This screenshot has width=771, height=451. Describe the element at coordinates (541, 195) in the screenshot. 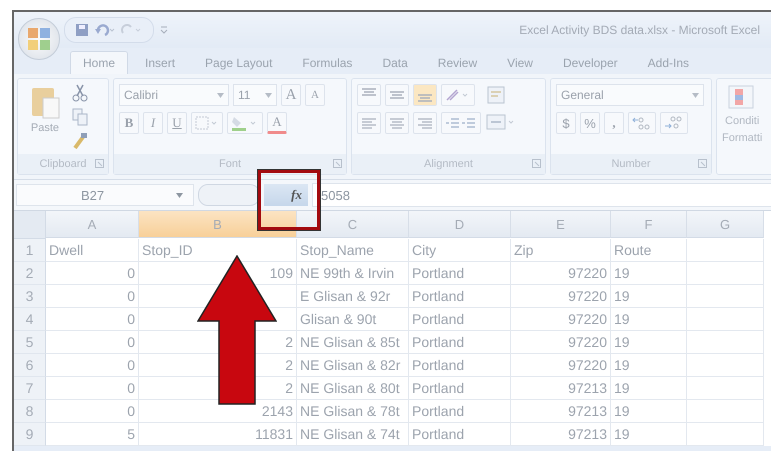

I see `formula-input-field: 5058` at that location.